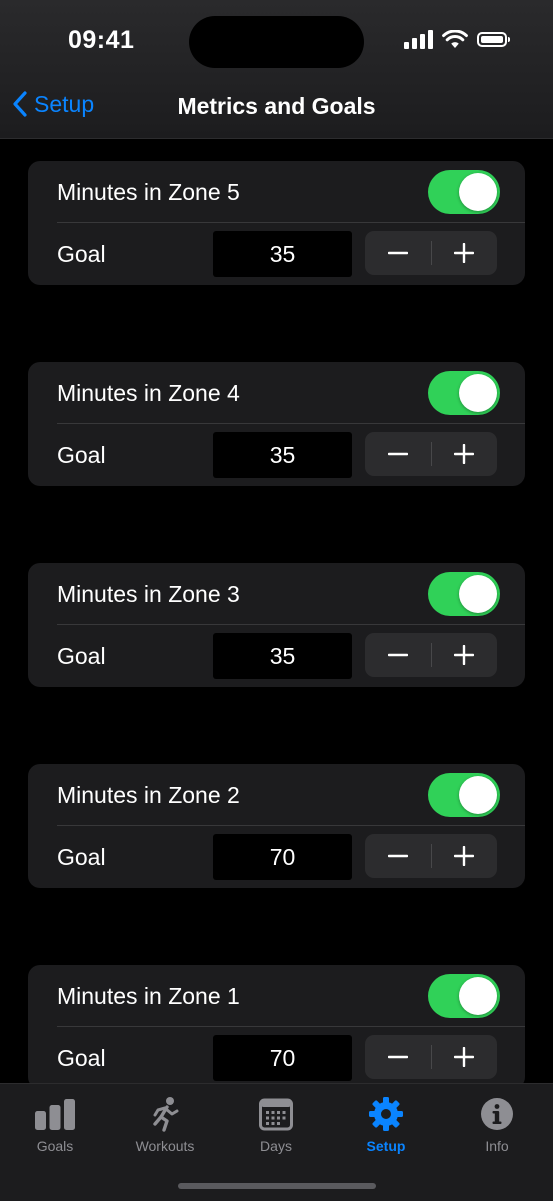 Image resolution: width=553 pixels, height=1201 pixels. Describe the element at coordinates (148, 594) in the screenshot. I see `metric-label: Minutes in Zone 3` at that location.